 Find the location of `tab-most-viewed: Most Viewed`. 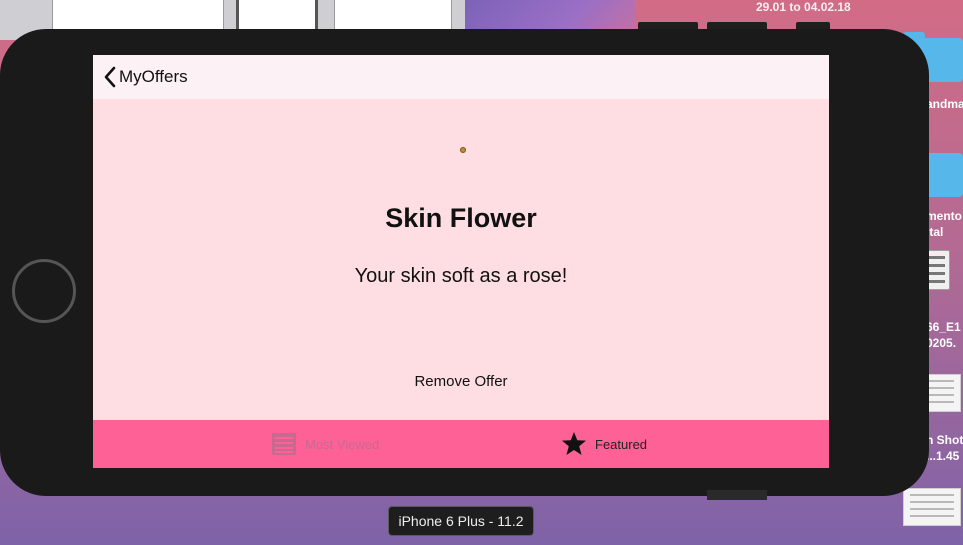

tab-most-viewed: Most Viewed is located at coordinates (325, 444).